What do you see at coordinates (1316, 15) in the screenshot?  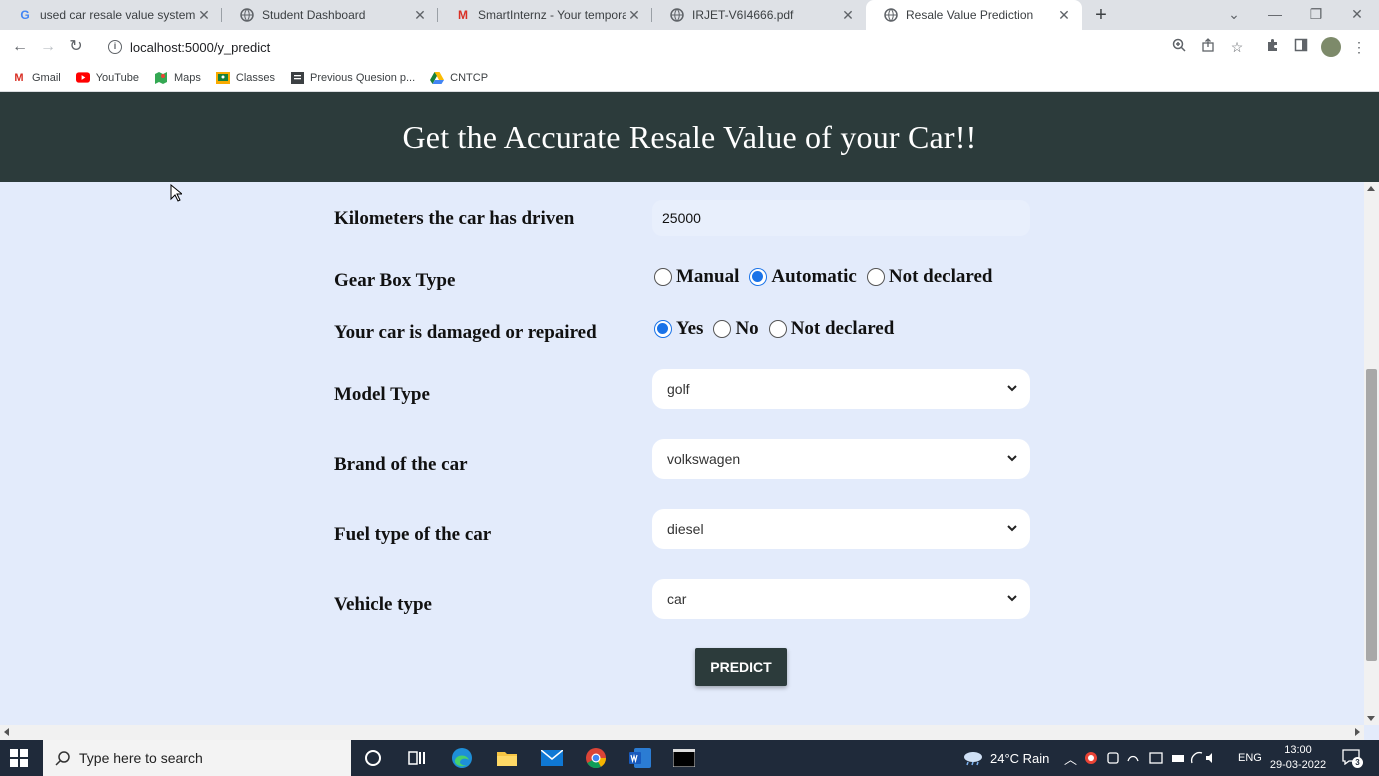 I see `restore-button: ❐` at bounding box center [1316, 15].